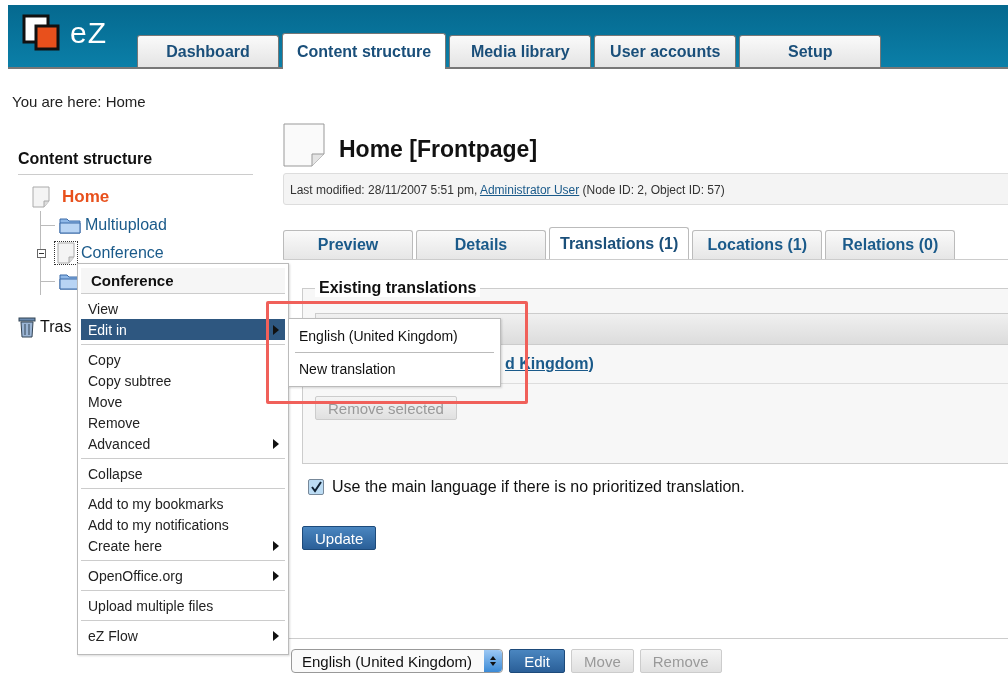  What do you see at coordinates (398, 288) in the screenshot?
I see `fieldset-legend: Existing translations` at bounding box center [398, 288].